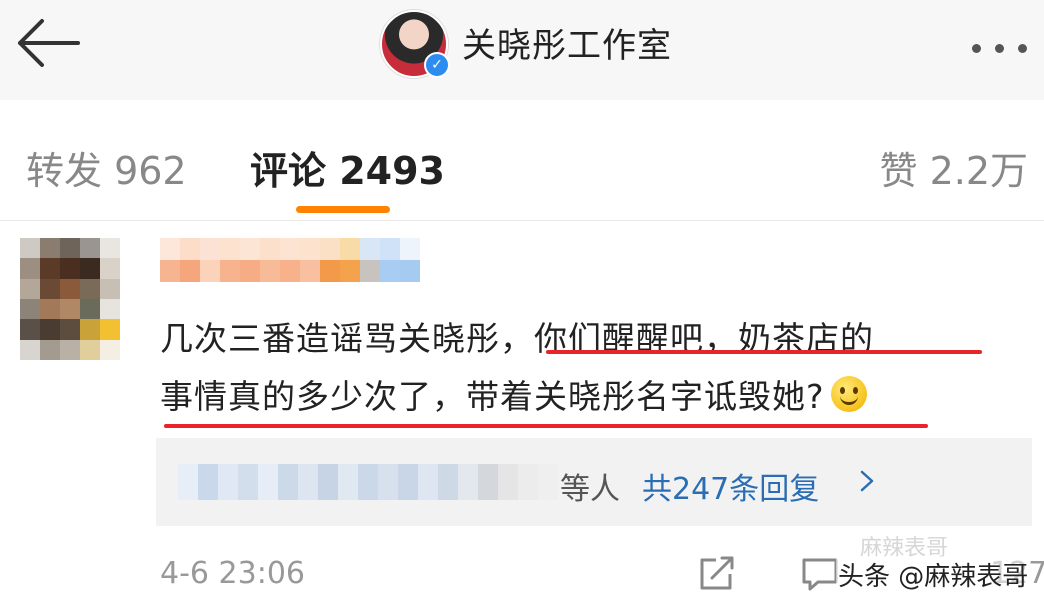  I want to click on back-arrow-icon, so click(49, 43).